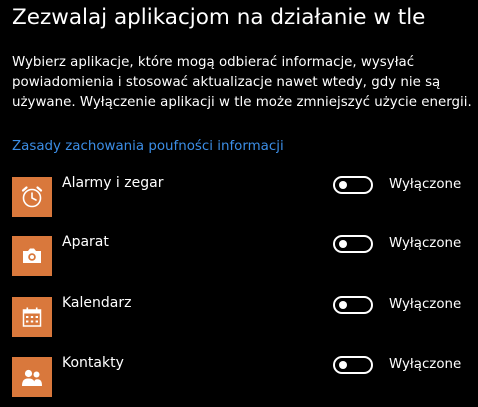 The width and height of the screenshot is (478, 407). What do you see at coordinates (353, 185) in the screenshot?
I see `background-toggle-alarms-clock` at bounding box center [353, 185].